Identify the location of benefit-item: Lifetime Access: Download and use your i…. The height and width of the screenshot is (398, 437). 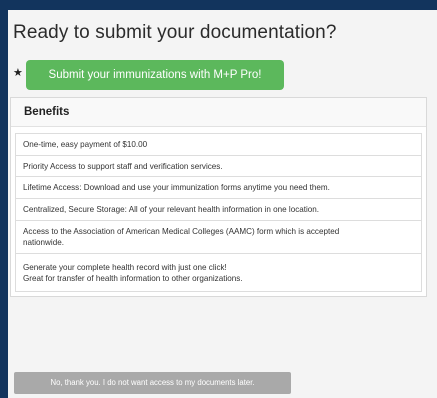
(218, 187).